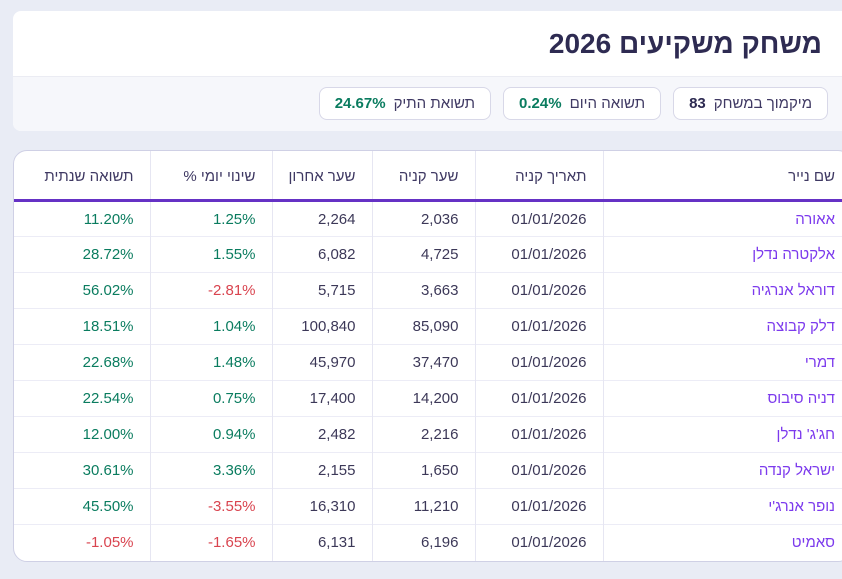 The height and width of the screenshot is (579, 842). What do you see at coordinates (424, 506) in the screenshot?
I see `buy-price-cell: 11,210` at bounding box center [424, 506].